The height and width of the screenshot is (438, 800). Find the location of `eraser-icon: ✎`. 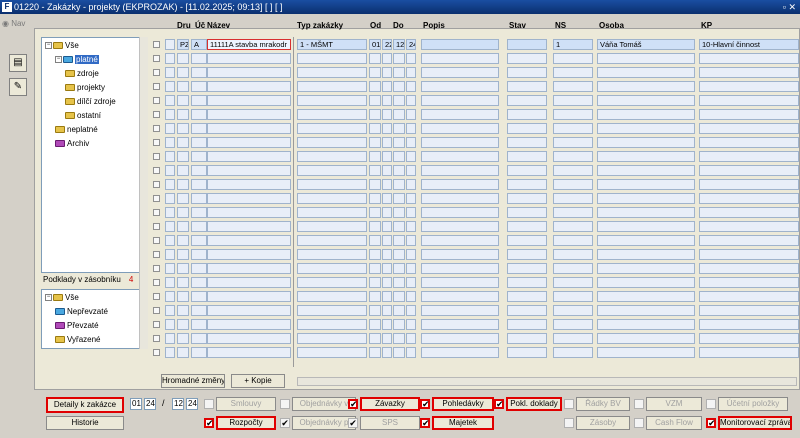

eraser-icon: ✎ is located at coordinates (18, 87).